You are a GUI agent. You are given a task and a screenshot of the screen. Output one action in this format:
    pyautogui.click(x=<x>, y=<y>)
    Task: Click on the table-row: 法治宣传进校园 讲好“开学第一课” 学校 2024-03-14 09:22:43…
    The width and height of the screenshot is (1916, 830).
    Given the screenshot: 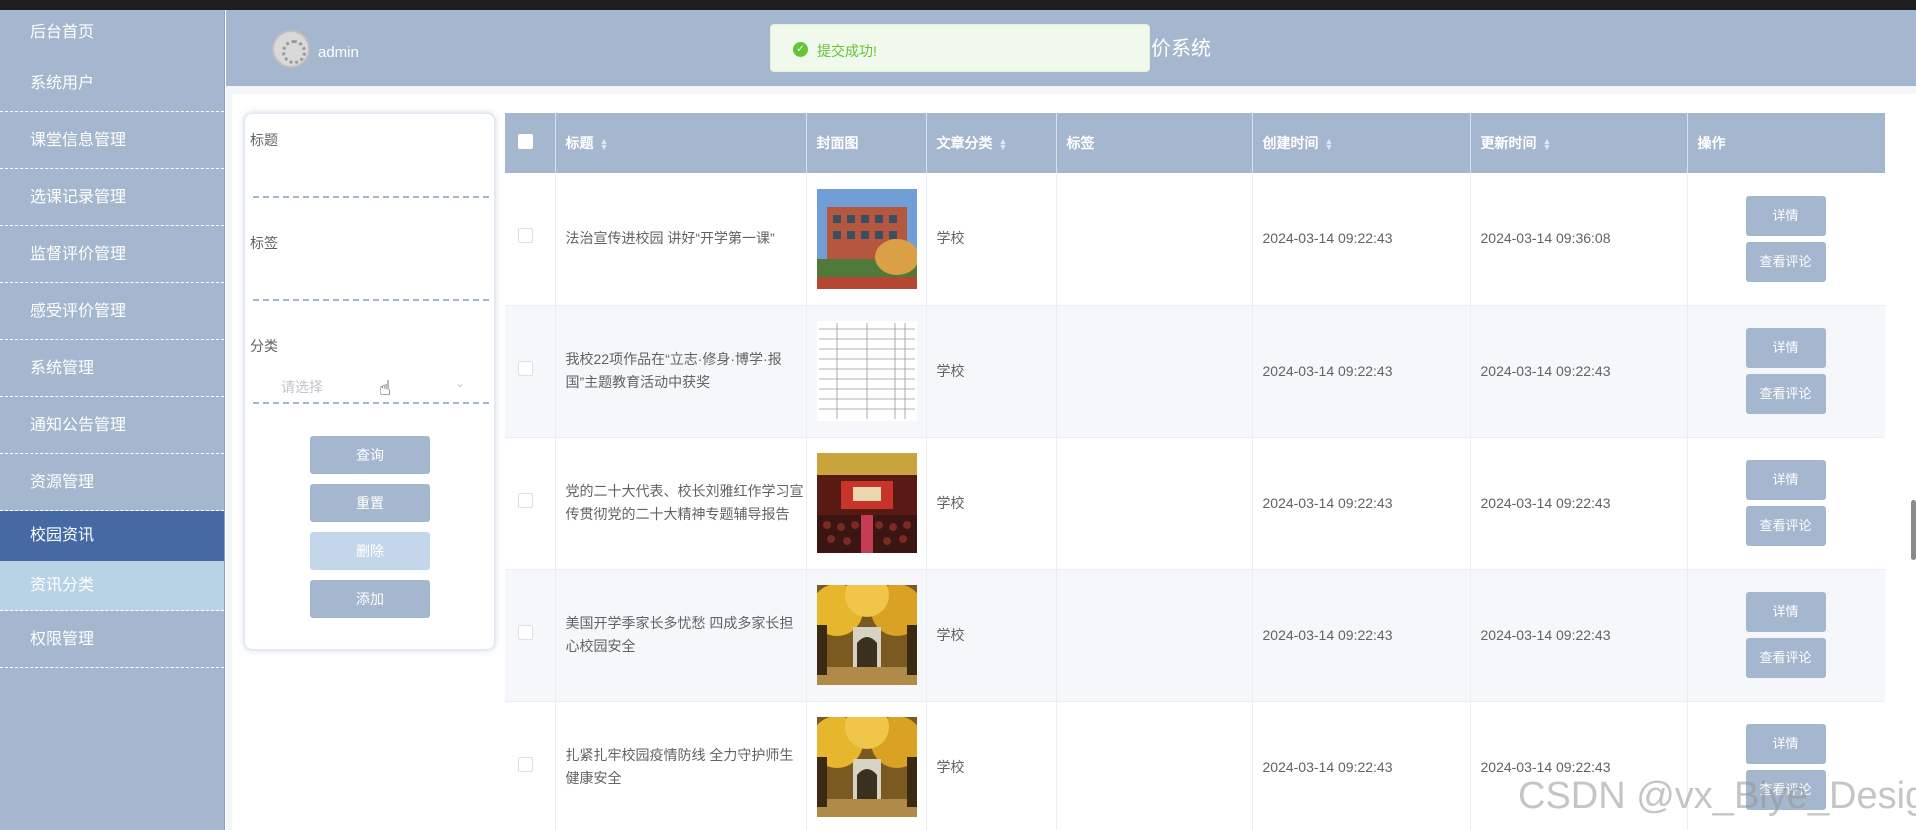 What is the action you would take?
    pyautogui.click(x=1195, y=239)
    